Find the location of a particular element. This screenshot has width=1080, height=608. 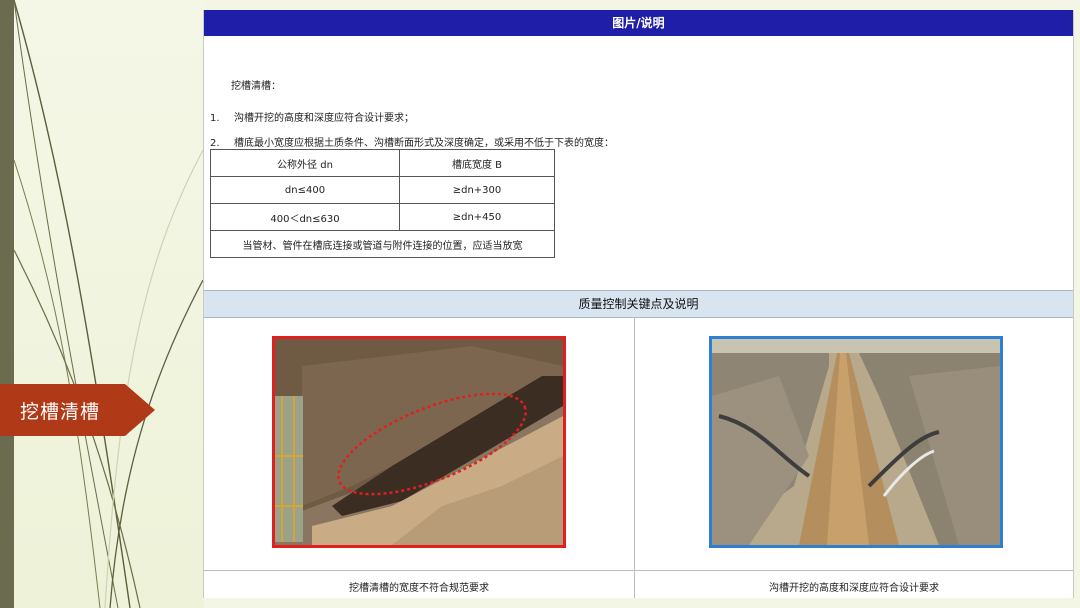

table-row: dn≤400 ≥dn+300 is located at coordinates (382, 190).